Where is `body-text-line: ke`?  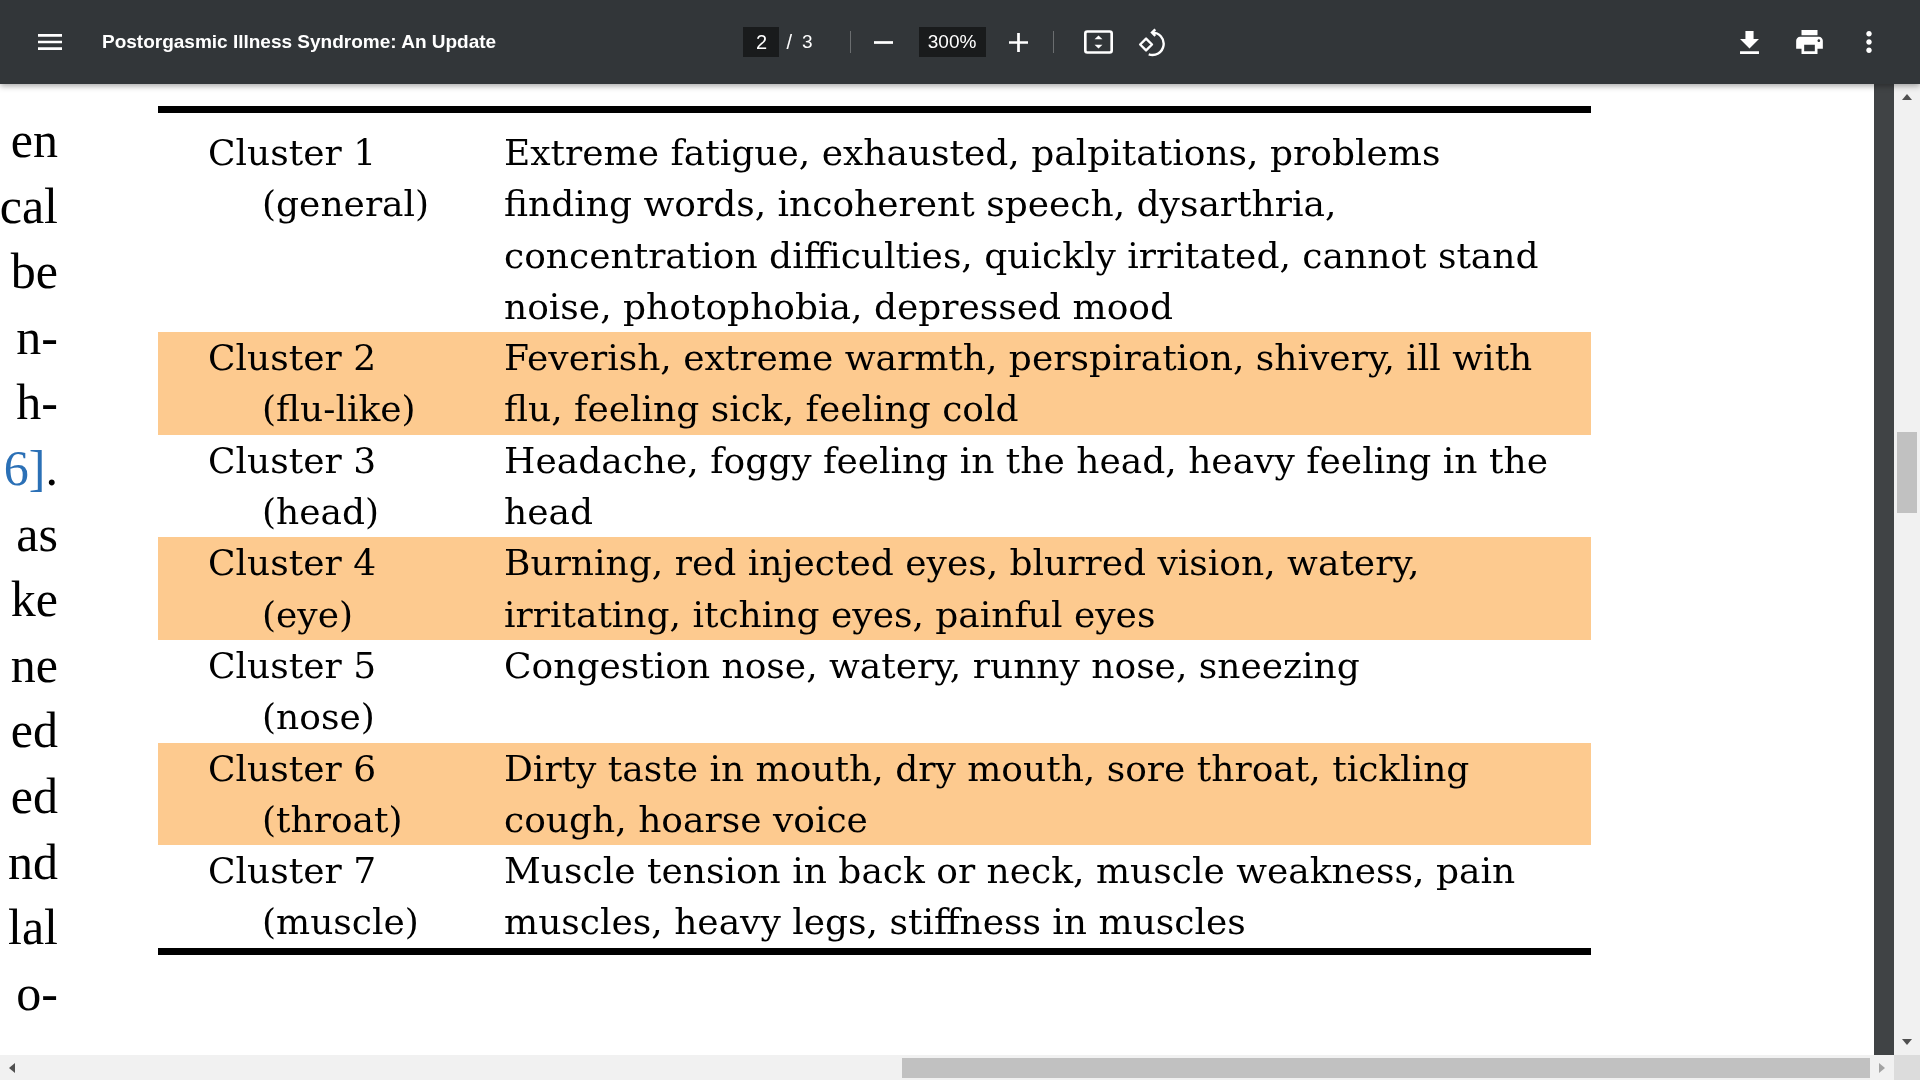 body-text-line: ke is located at coordinates (34, 600).